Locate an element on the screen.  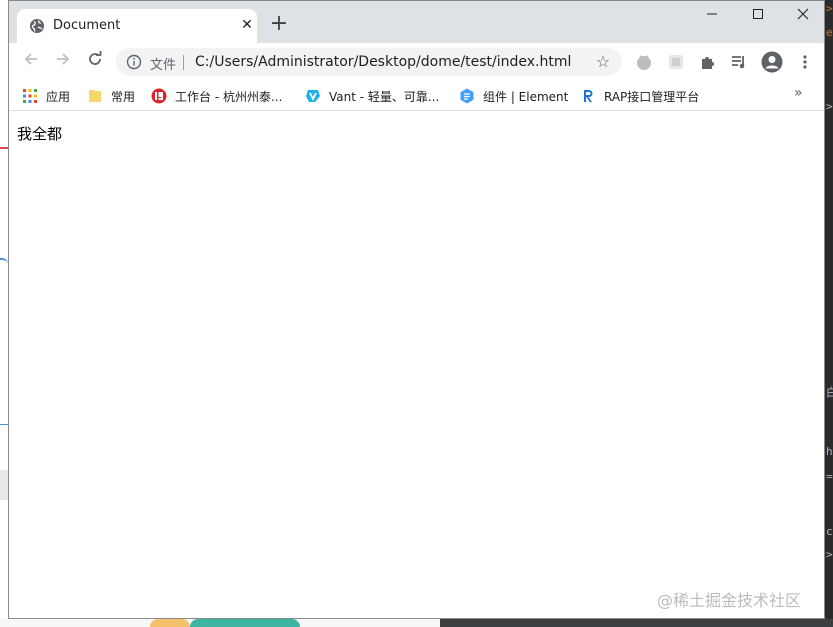
arrow-left-icon is located at coordinates (30, 59).